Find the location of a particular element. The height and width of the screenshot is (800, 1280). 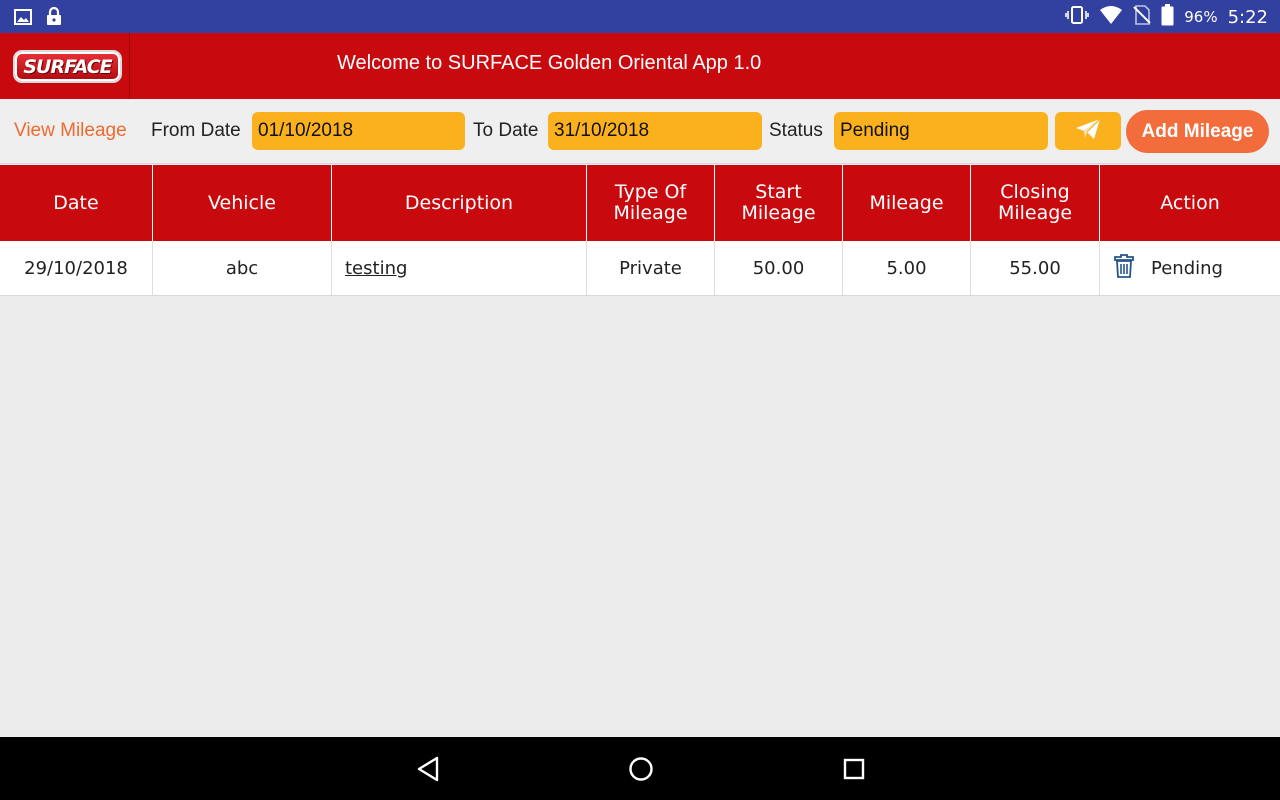

cell-start-mileage: 50.00 is located at coordinates (779, 268).